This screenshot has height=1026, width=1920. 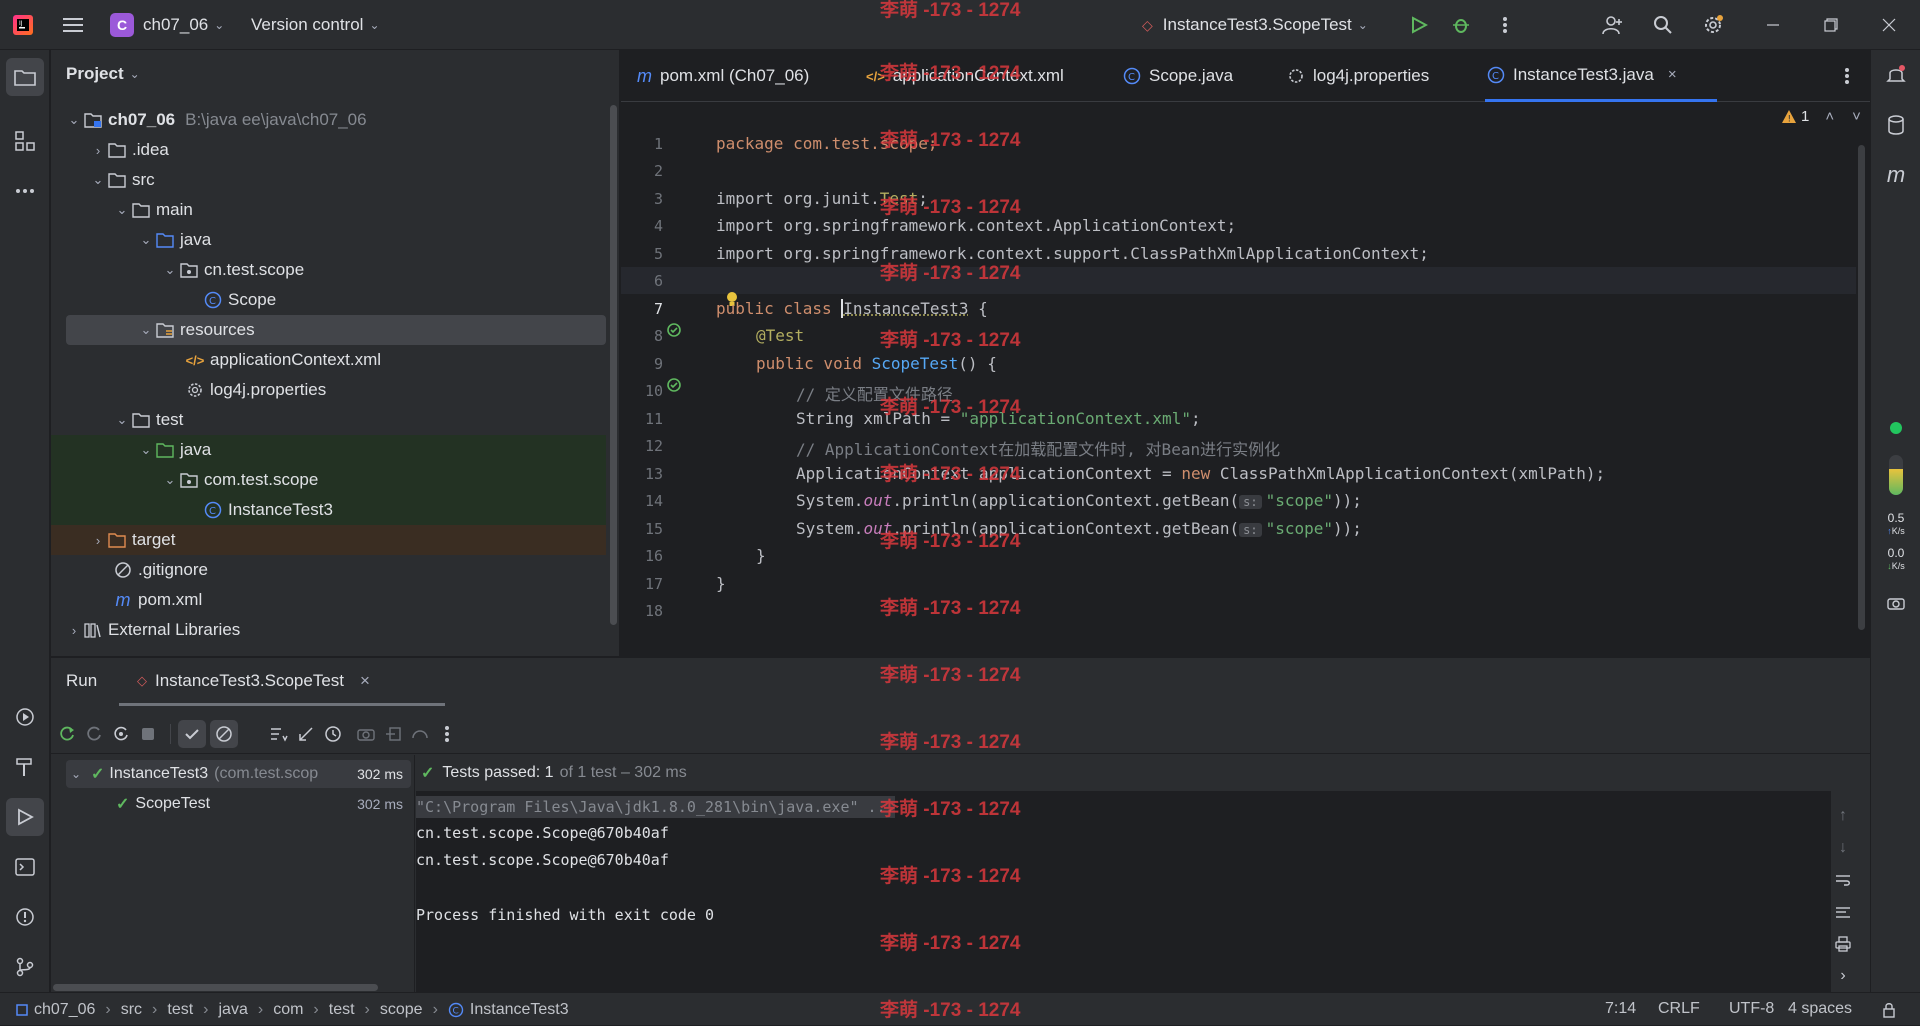 I want to click on tree-item-applicationcontext: </> applicationContext.xml, so click(x=328, y=360).